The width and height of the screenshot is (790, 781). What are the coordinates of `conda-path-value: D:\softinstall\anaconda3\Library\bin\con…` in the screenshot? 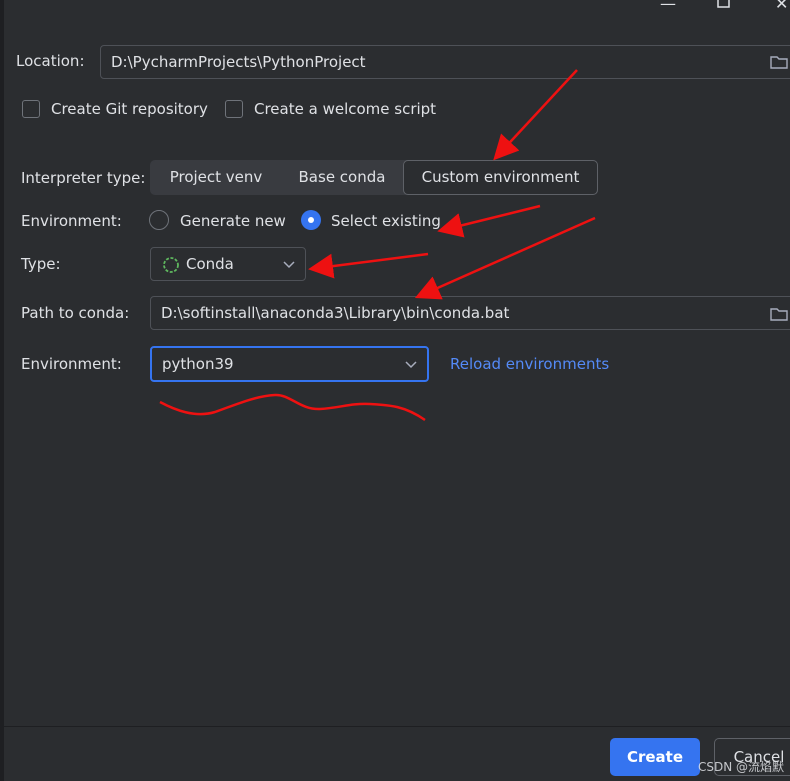 It's located at (335, 313).